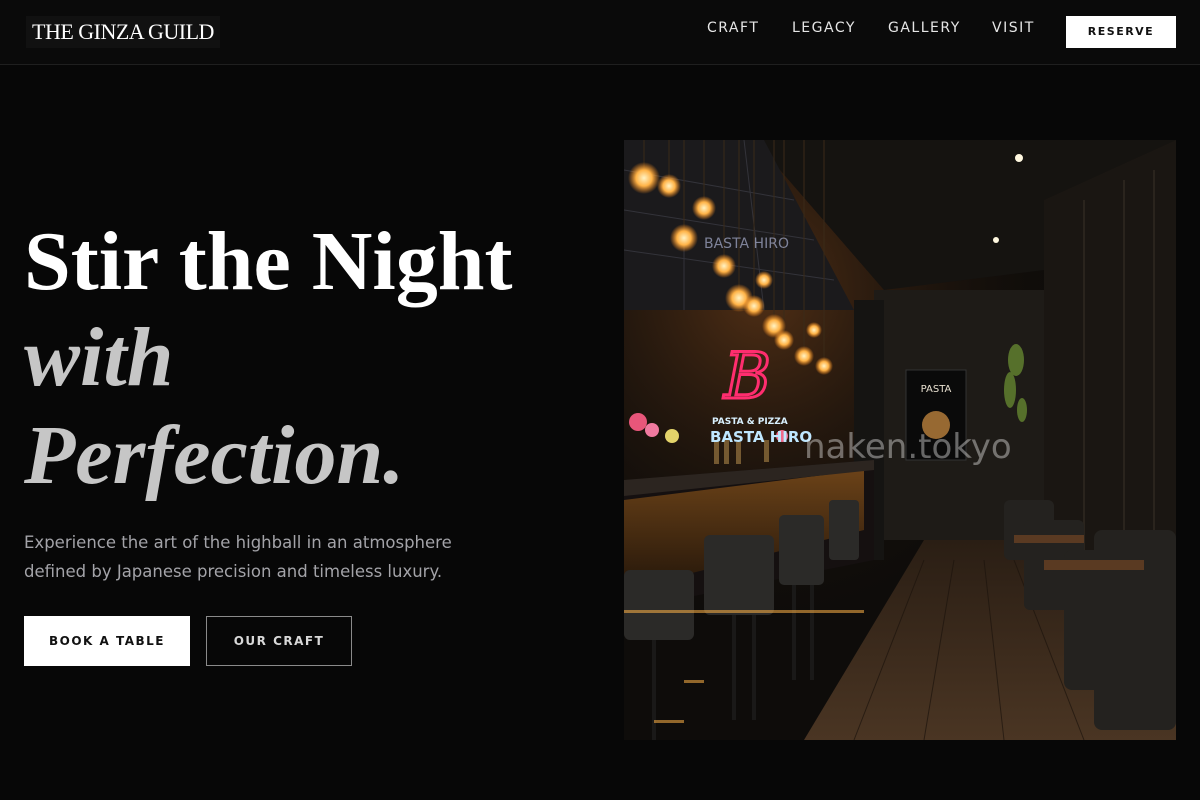 This screenshot has width=1200, height=800. I want to click on pasta-poster-title: PASTA, so click(936, 389).